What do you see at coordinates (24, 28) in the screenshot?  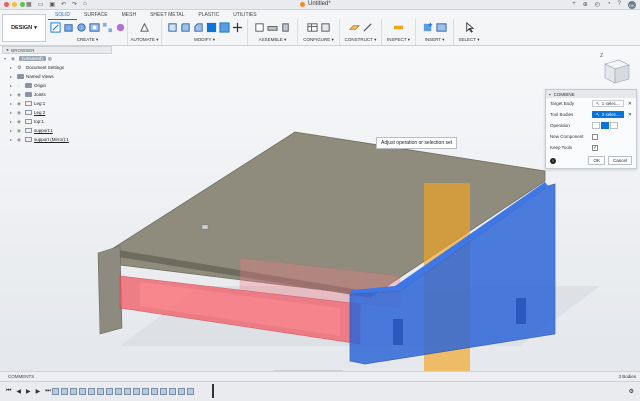 I see `workspace-selector: DESIGN ▾` at bounding box center [24, 28].